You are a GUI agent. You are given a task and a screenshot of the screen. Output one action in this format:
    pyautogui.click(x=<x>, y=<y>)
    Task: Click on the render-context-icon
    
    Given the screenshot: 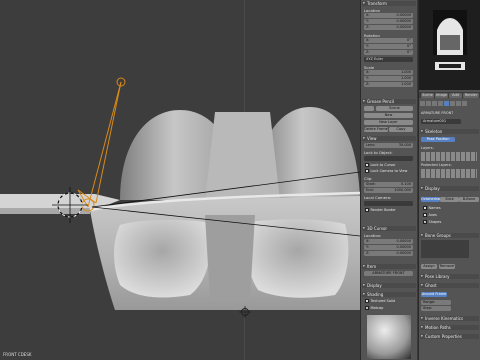 What is the action you would take?
    pyautogui.click(x=422, y=103)
    